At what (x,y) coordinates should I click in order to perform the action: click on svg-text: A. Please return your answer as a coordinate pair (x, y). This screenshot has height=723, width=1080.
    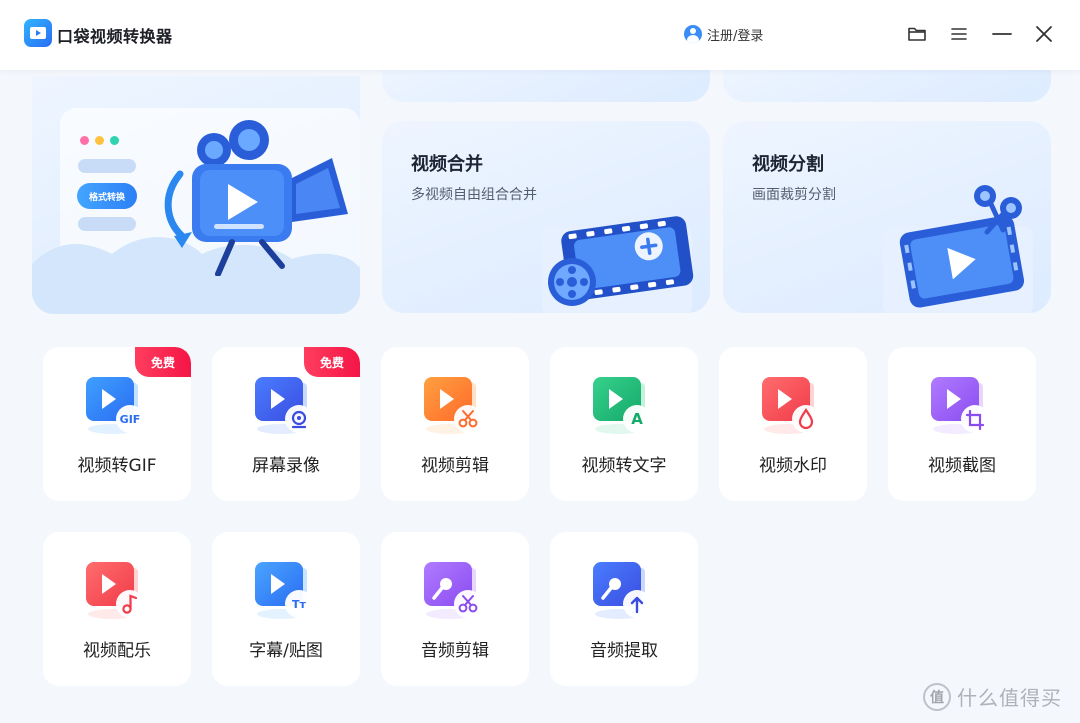
    Looking at the image, I should click on (637, 419).